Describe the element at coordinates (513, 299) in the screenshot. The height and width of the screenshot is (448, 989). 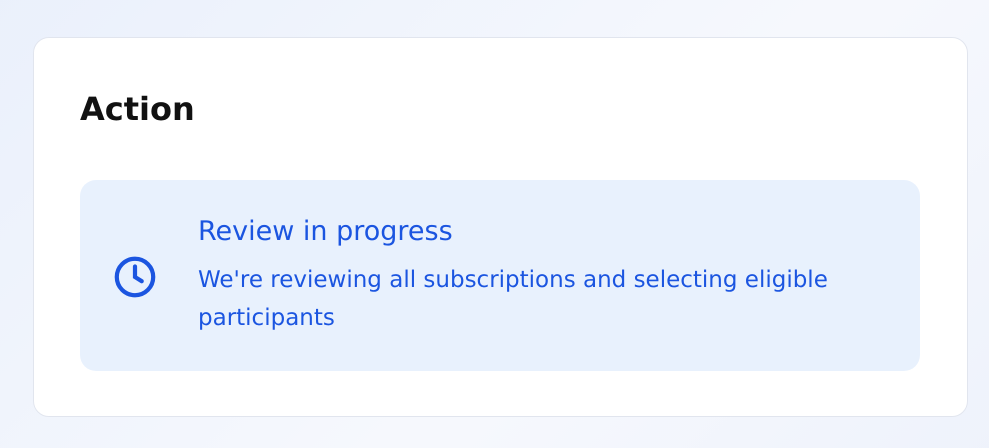
I see `notice-message: We're reviewing all subscriptions and selecting eligible participants` at that location.